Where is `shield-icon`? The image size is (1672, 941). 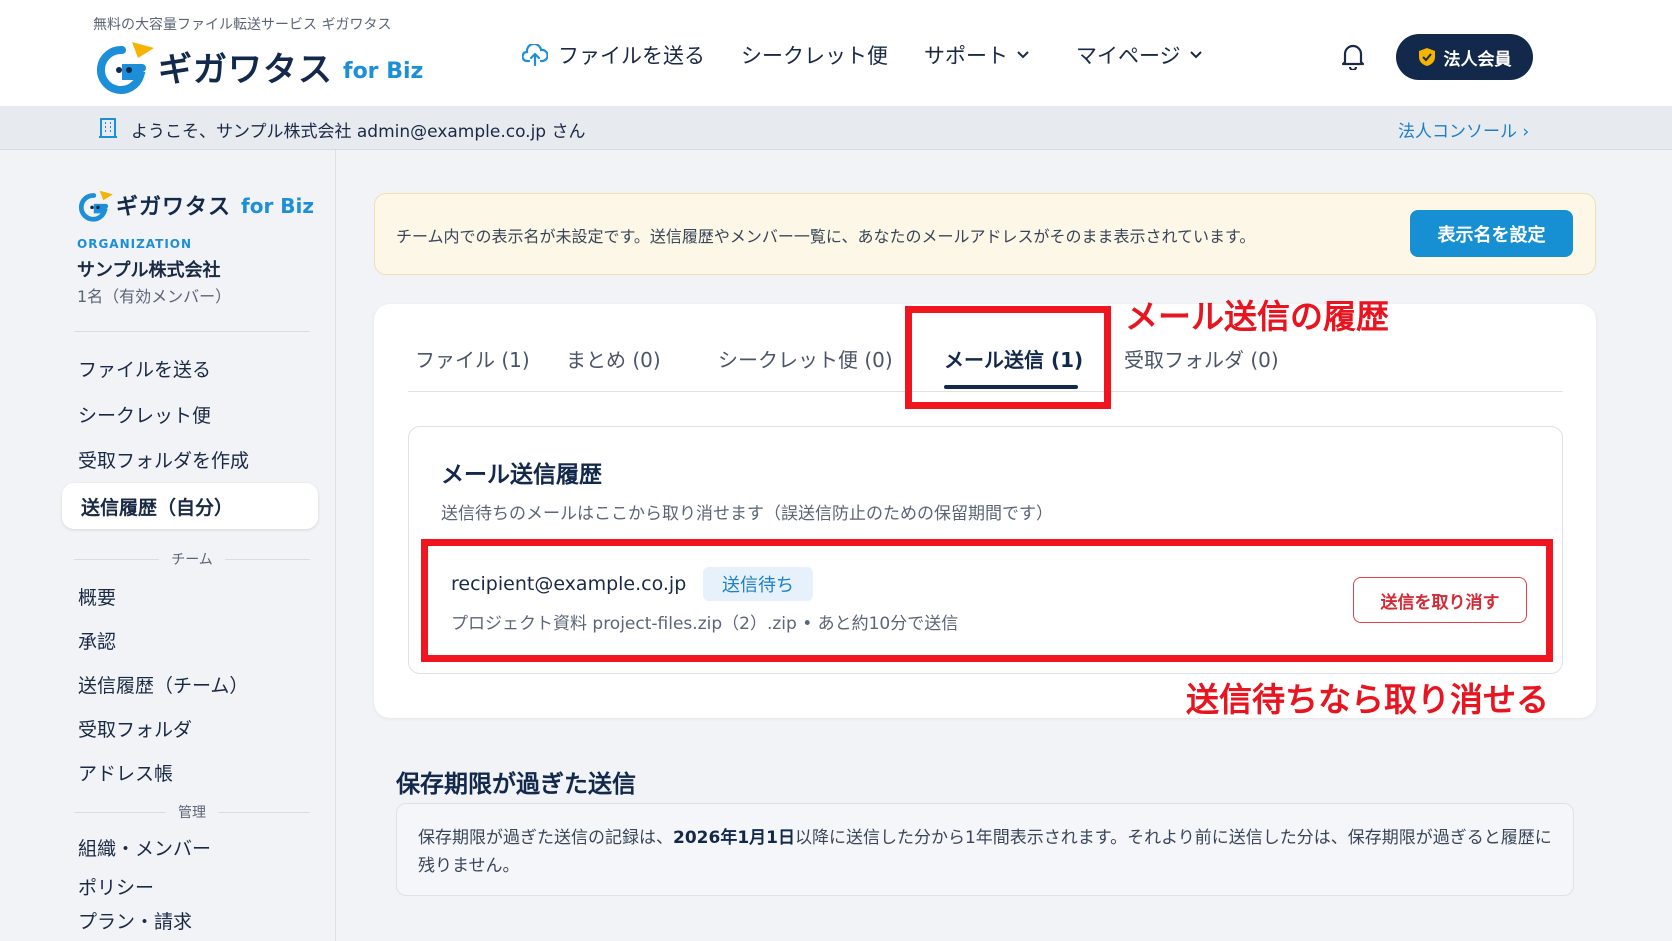 shield-icon is located at coordinates (1426, 57).